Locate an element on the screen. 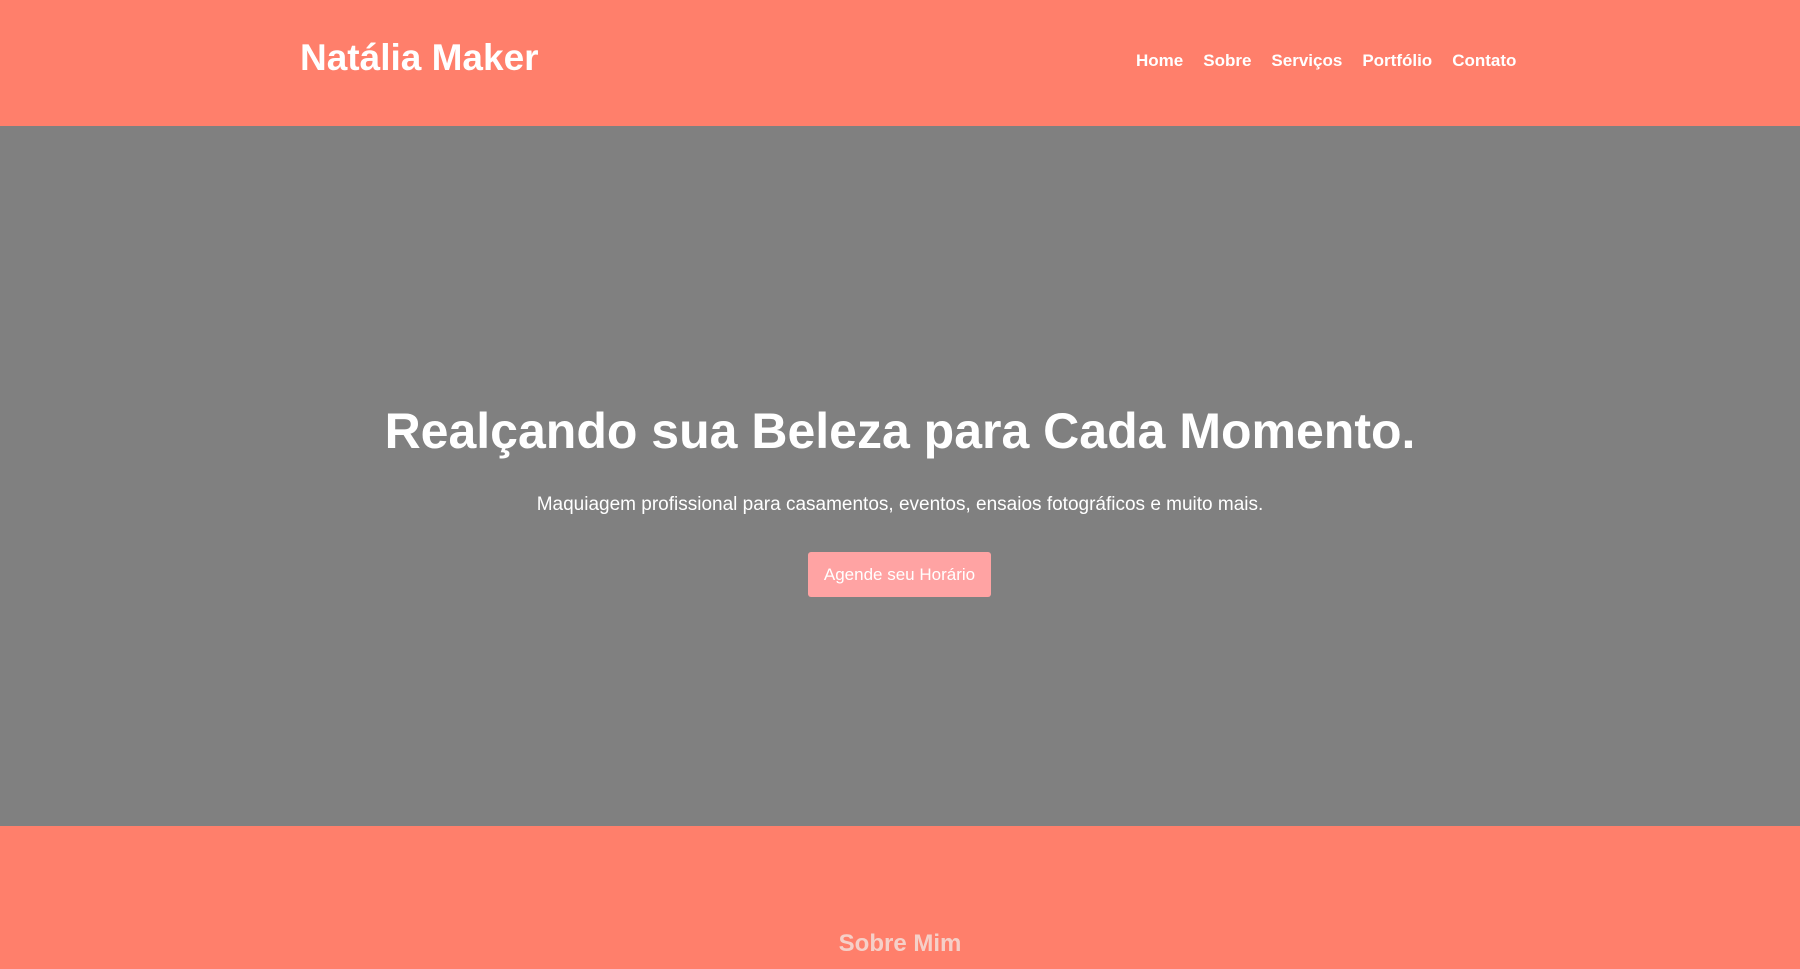 The image size is (1800, 969). about-title: Sobre Mim is located at coordinates (900, 943).